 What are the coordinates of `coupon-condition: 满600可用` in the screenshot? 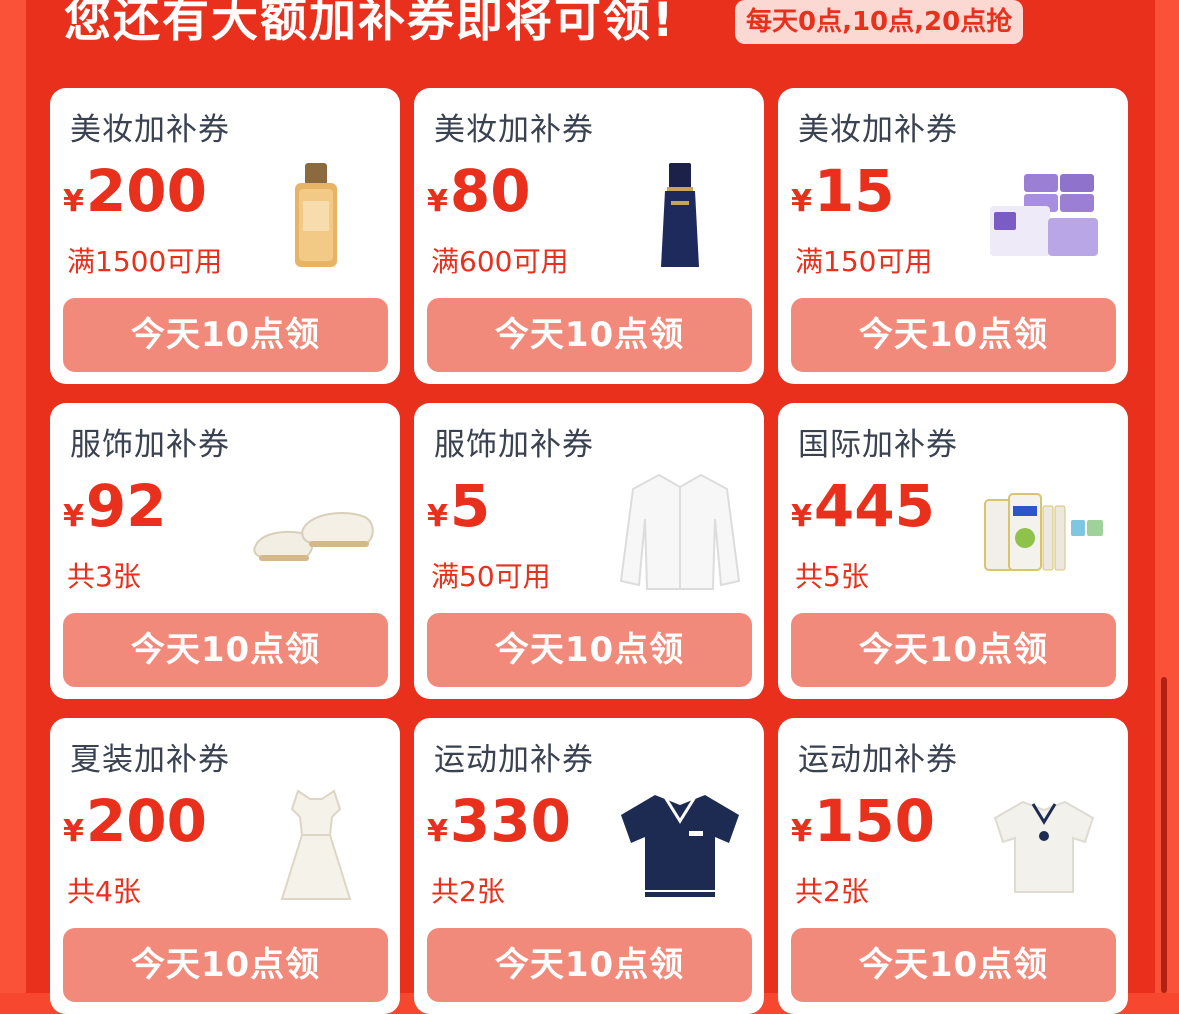 It's located at (500, 261).